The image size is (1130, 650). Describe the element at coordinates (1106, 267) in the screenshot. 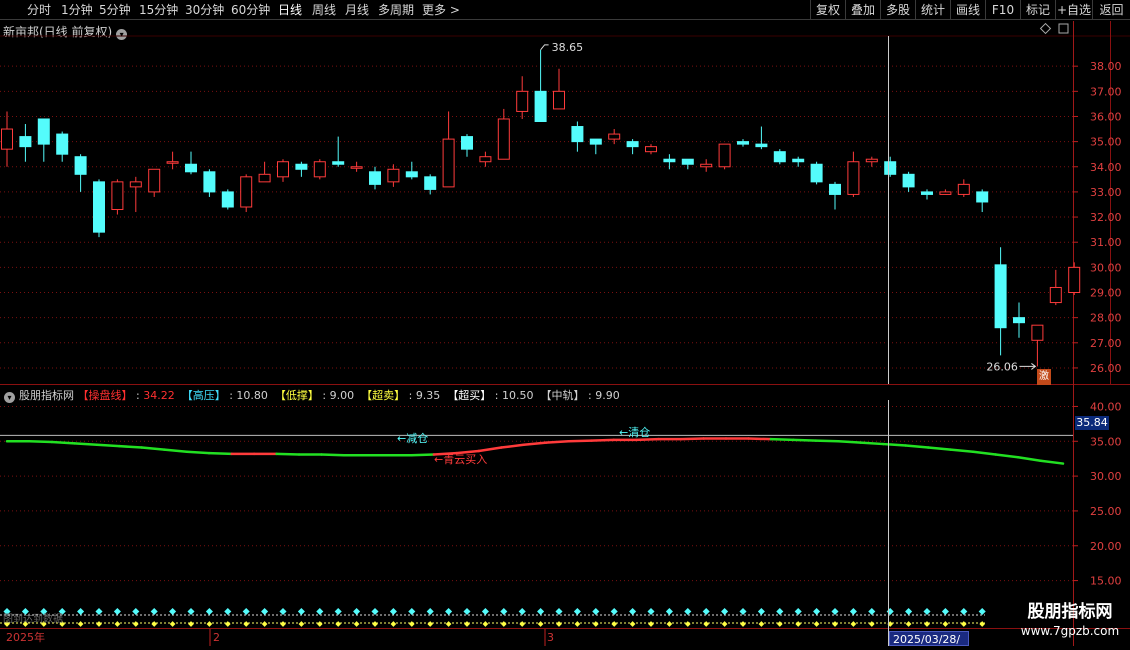

I see `price-tick-label: 30.00` at that location.